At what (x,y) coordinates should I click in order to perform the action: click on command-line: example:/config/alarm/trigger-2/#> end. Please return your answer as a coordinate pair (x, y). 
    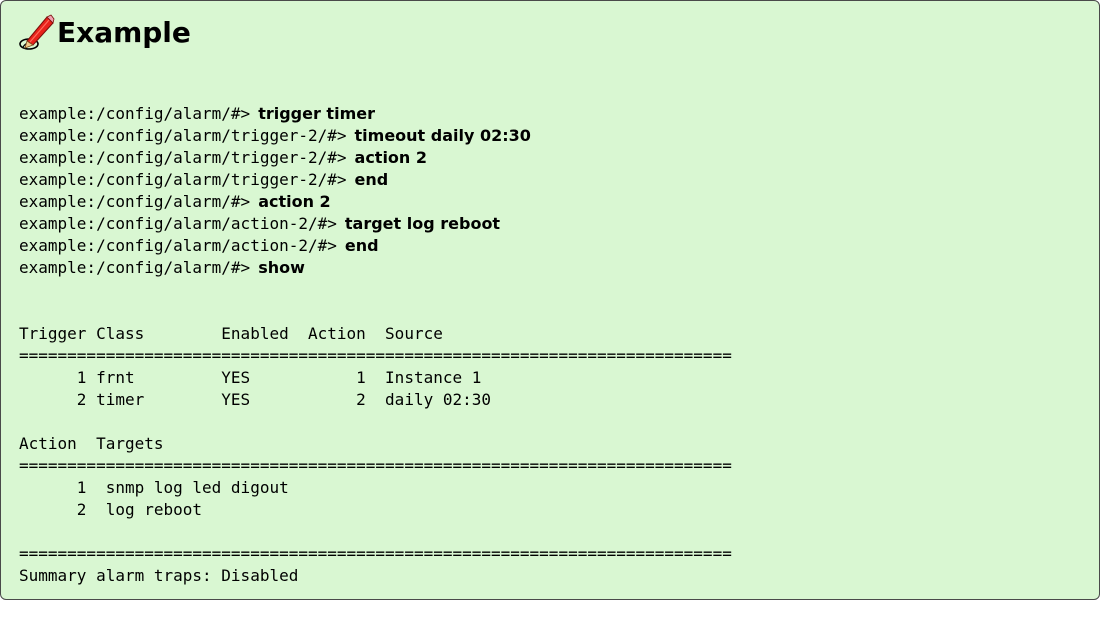
    Looking at the image, I should click on (375, 180).